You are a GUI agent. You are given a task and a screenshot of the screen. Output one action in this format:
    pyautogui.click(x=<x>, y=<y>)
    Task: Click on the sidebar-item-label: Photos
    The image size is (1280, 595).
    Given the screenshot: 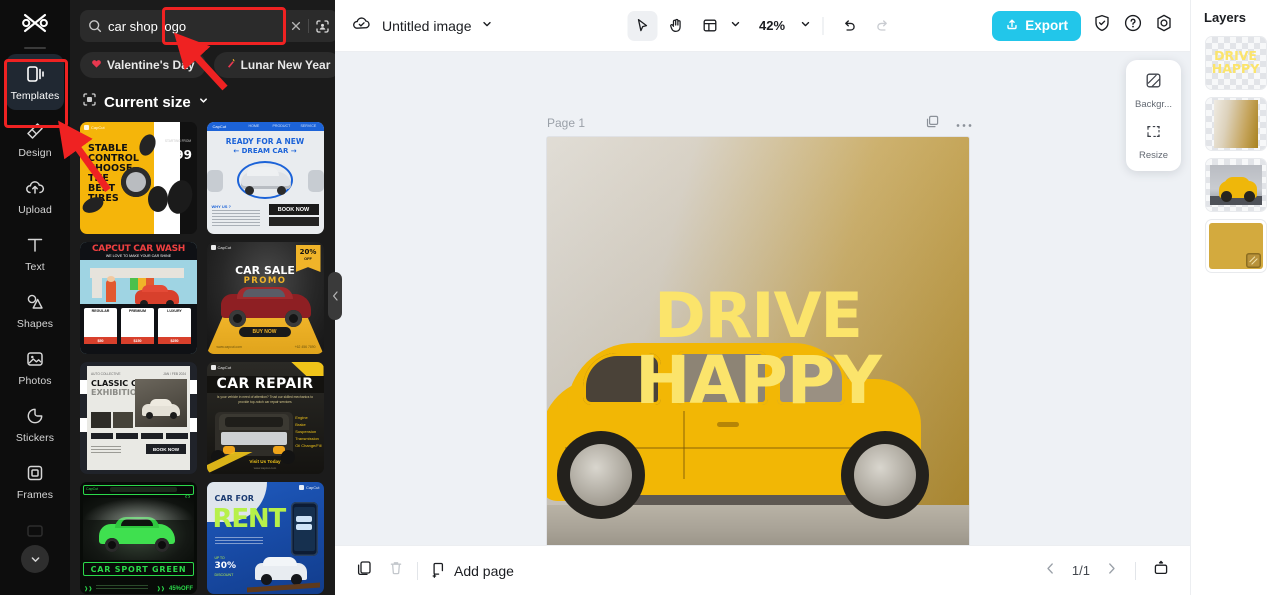 What is the action you would take?
    pyautogui.click(x=35, y=380)
    